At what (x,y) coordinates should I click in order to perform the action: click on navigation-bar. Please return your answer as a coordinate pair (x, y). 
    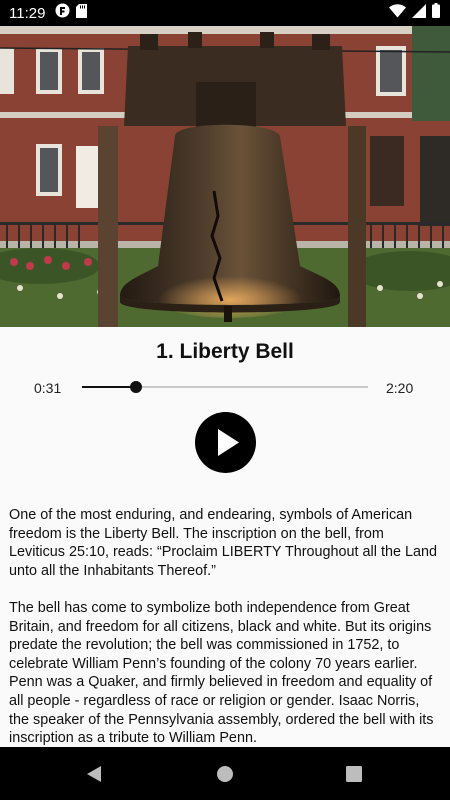
    Looking at the image, I should click on (225, 773).